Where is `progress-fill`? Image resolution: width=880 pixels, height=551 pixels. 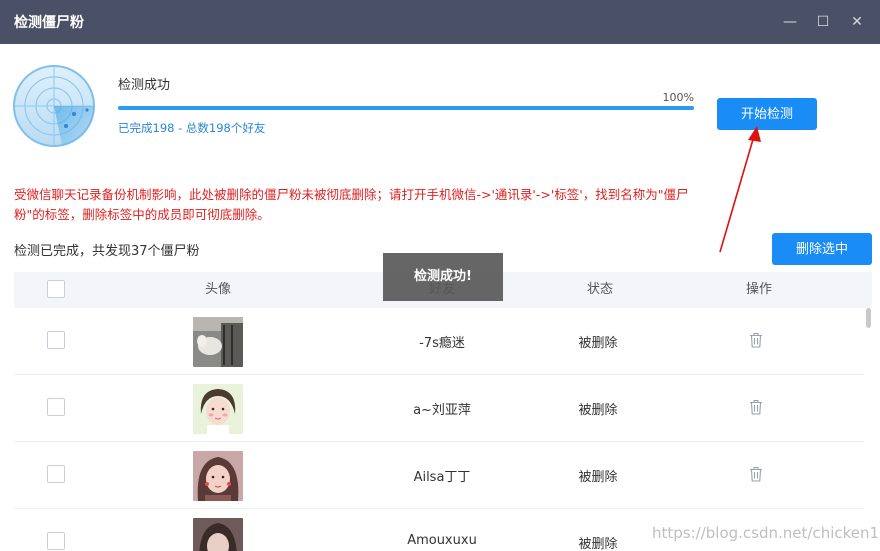 progress-fill is located at coordinates (406, 108).